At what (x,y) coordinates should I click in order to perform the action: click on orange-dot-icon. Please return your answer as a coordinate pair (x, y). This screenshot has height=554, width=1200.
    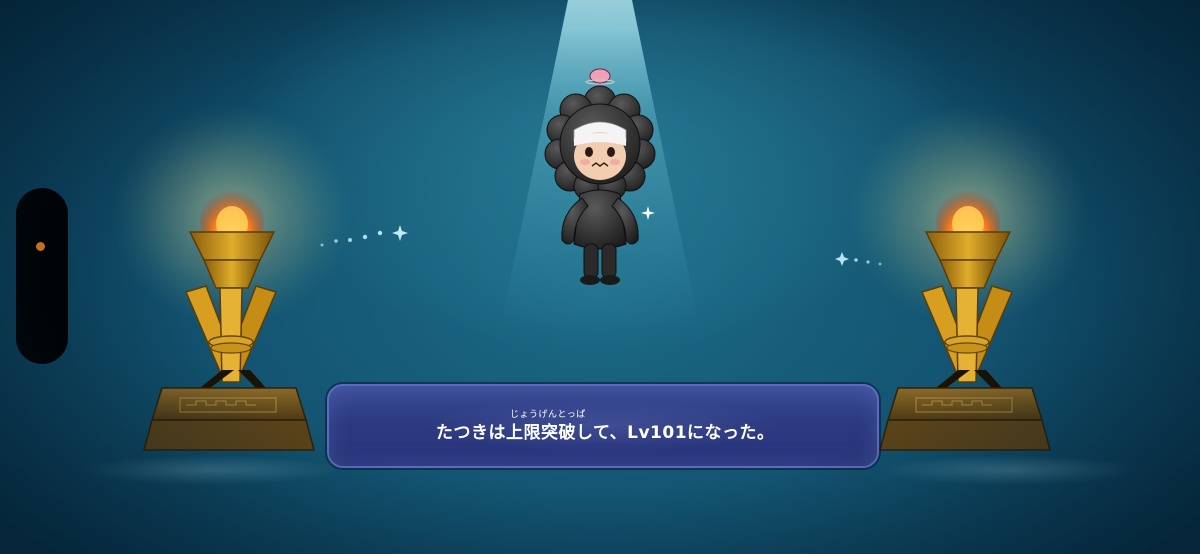
    Looking at the image, I should click on (40, 246).